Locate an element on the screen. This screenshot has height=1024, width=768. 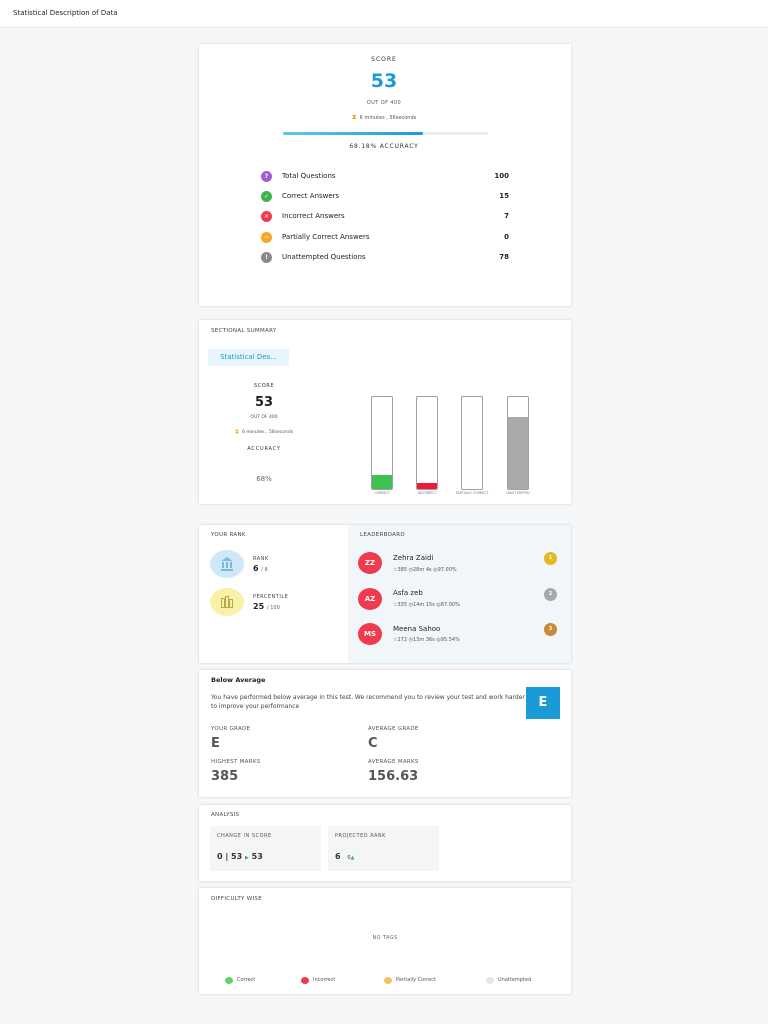
change-in-score-label: CHANGE IN SCORE is located at coordinates (244, 836).